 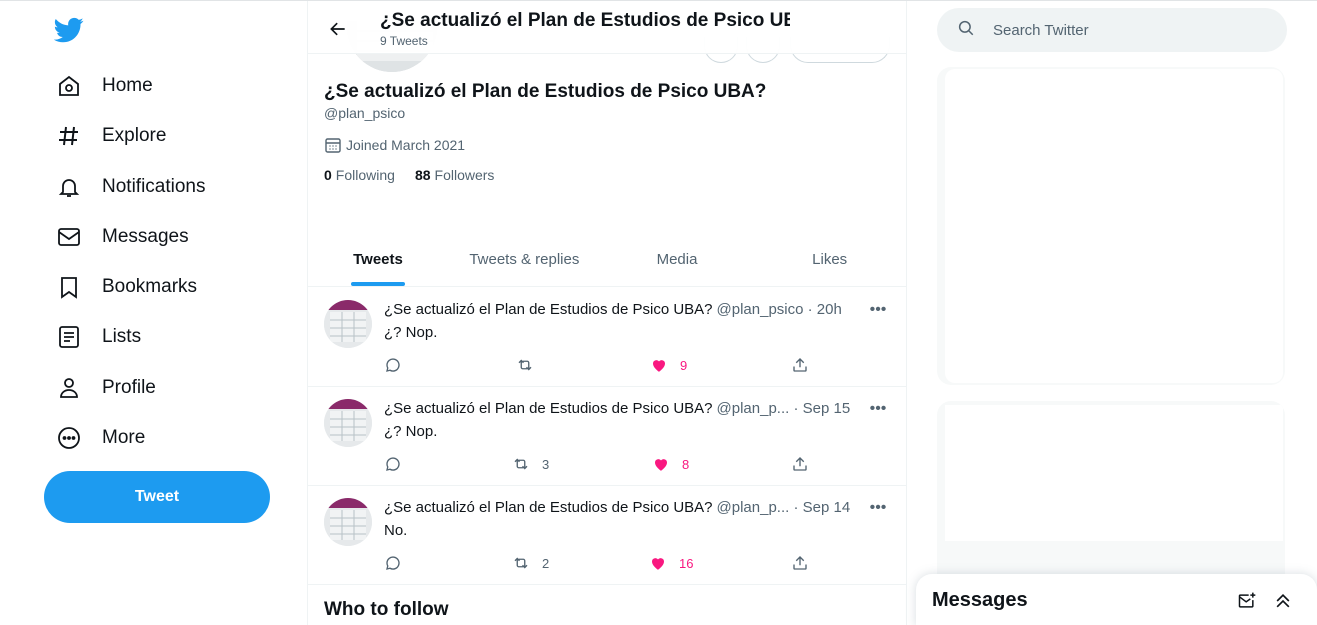 What do you see at coordinates (670, 464) in the screenshot?
I see `like-button: 8` at bounding box center [670, 464].